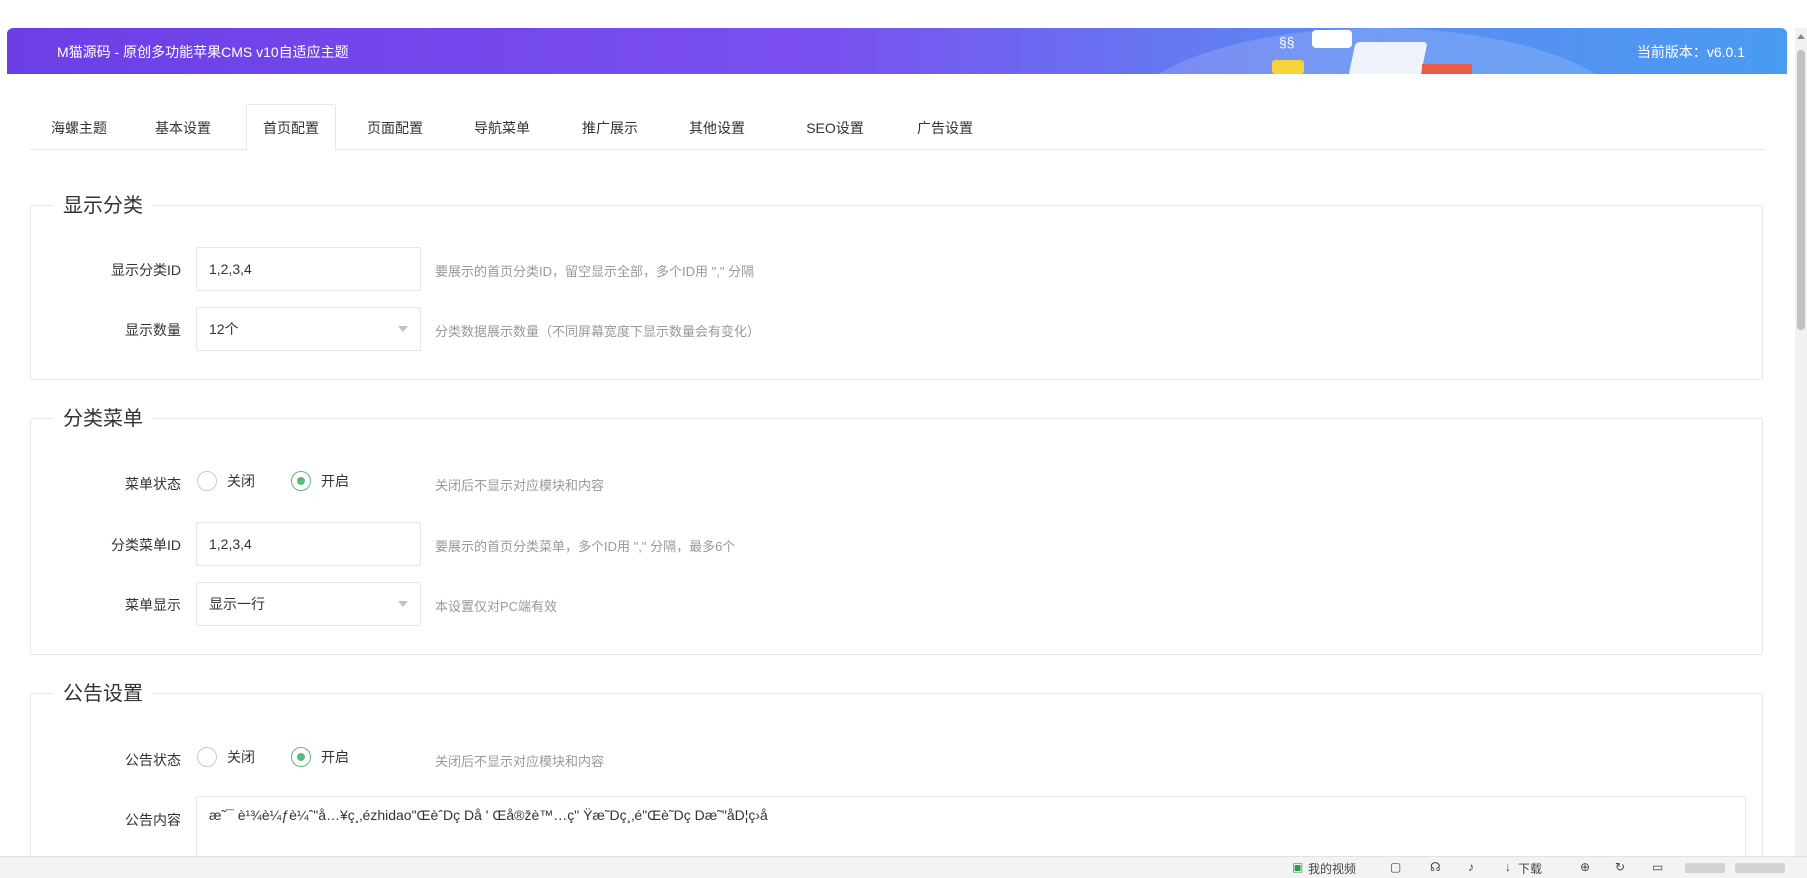  I want to click on download-link: 下载, so click(1530, 868).